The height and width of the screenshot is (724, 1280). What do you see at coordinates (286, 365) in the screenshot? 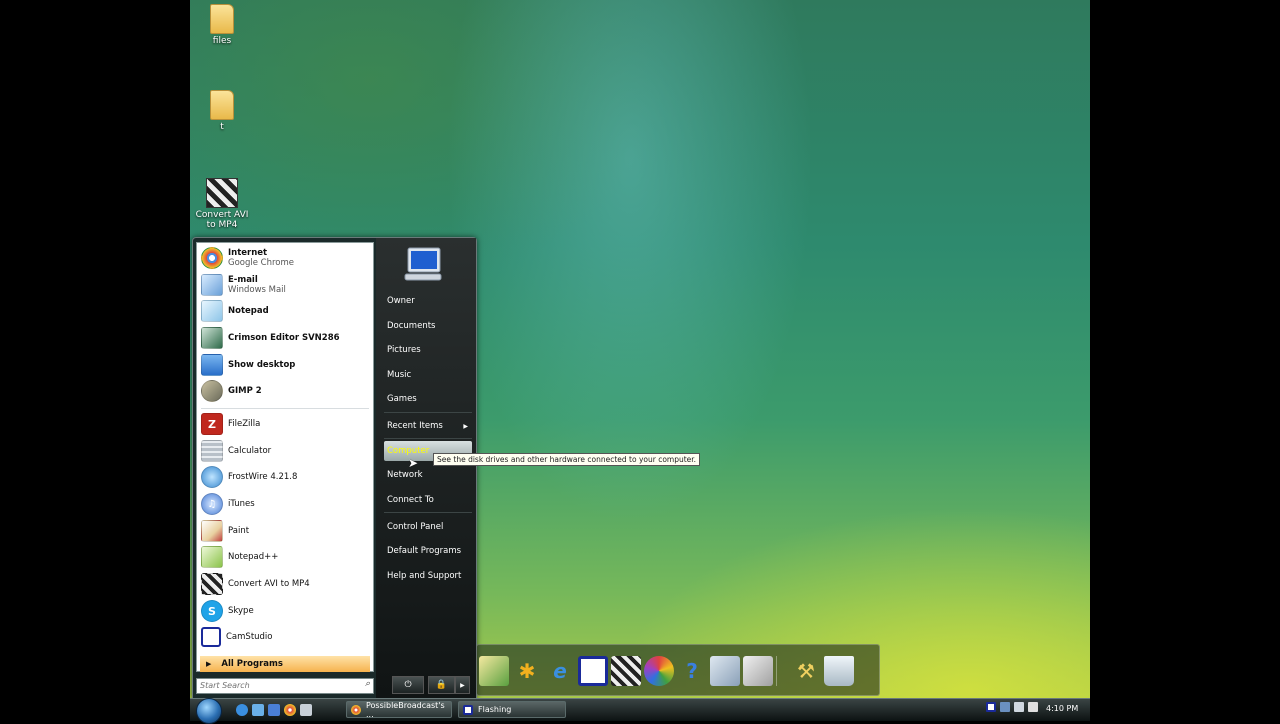
I see `pinned-item-show-desktop: Show desktop` at bounding box center [286, 365].